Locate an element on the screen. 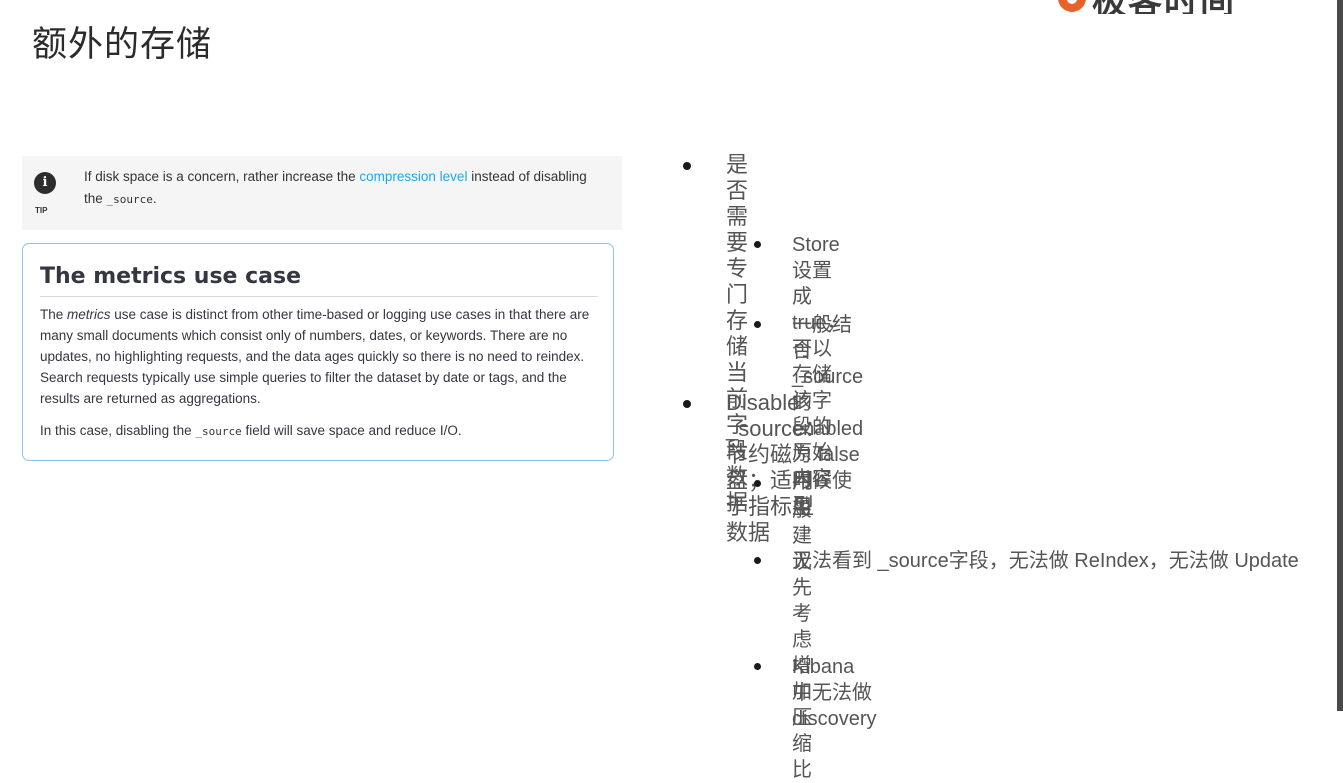  p2-code: _source is located at coordinates (218, 431).